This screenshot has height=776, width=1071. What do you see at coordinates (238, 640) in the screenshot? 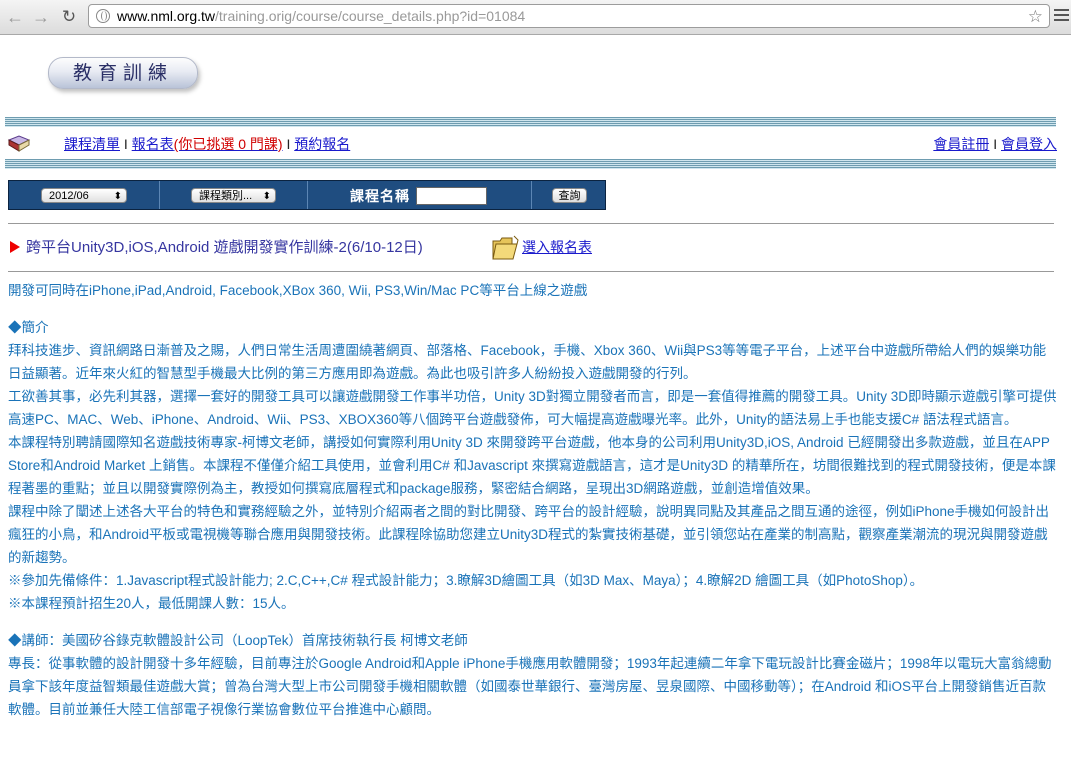
I see `lecturer-heading: ◆講師：美國矽谷錄克軟體設計公司（LoopTek）首席技術執行長 柯博文老師` at bounding box center [238, 640].